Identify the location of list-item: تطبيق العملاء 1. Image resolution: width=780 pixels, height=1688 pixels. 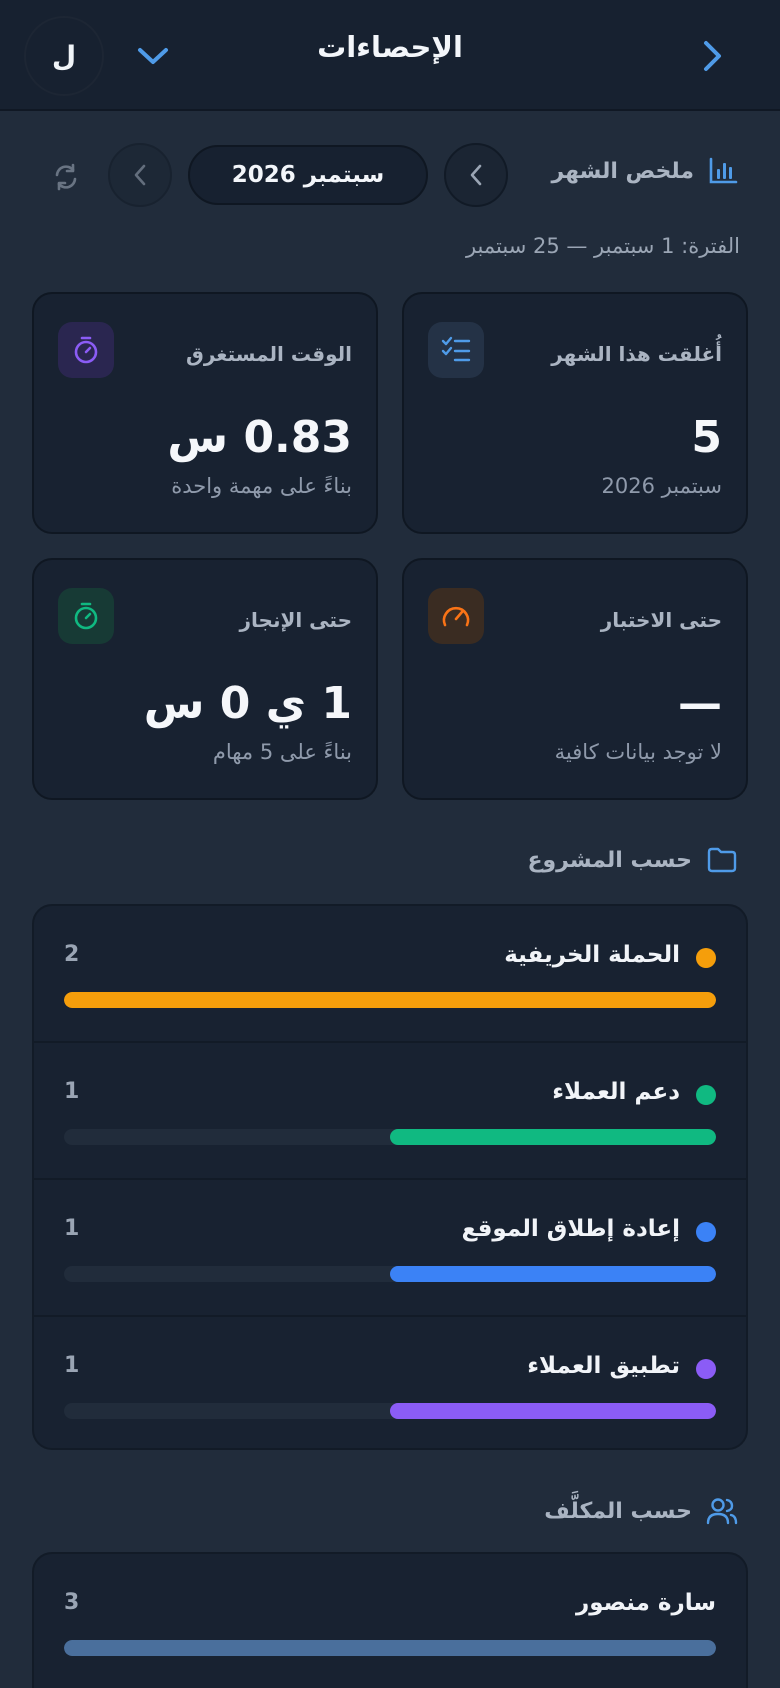
(390, 1382).